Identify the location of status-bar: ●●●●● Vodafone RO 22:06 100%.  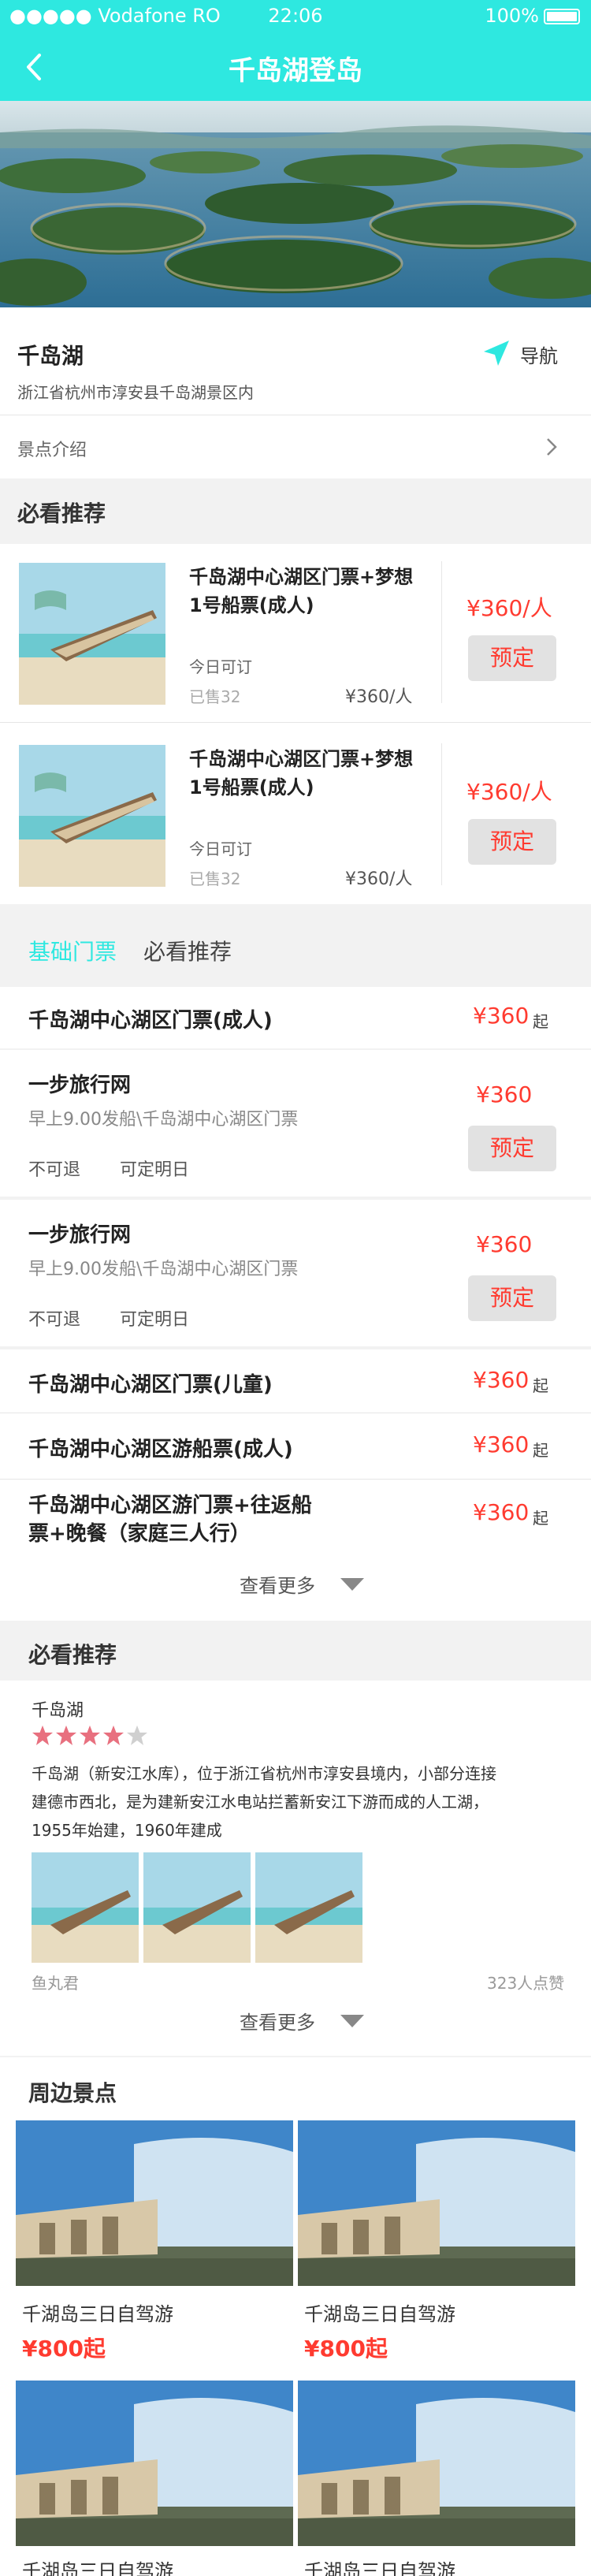
(295, 16).